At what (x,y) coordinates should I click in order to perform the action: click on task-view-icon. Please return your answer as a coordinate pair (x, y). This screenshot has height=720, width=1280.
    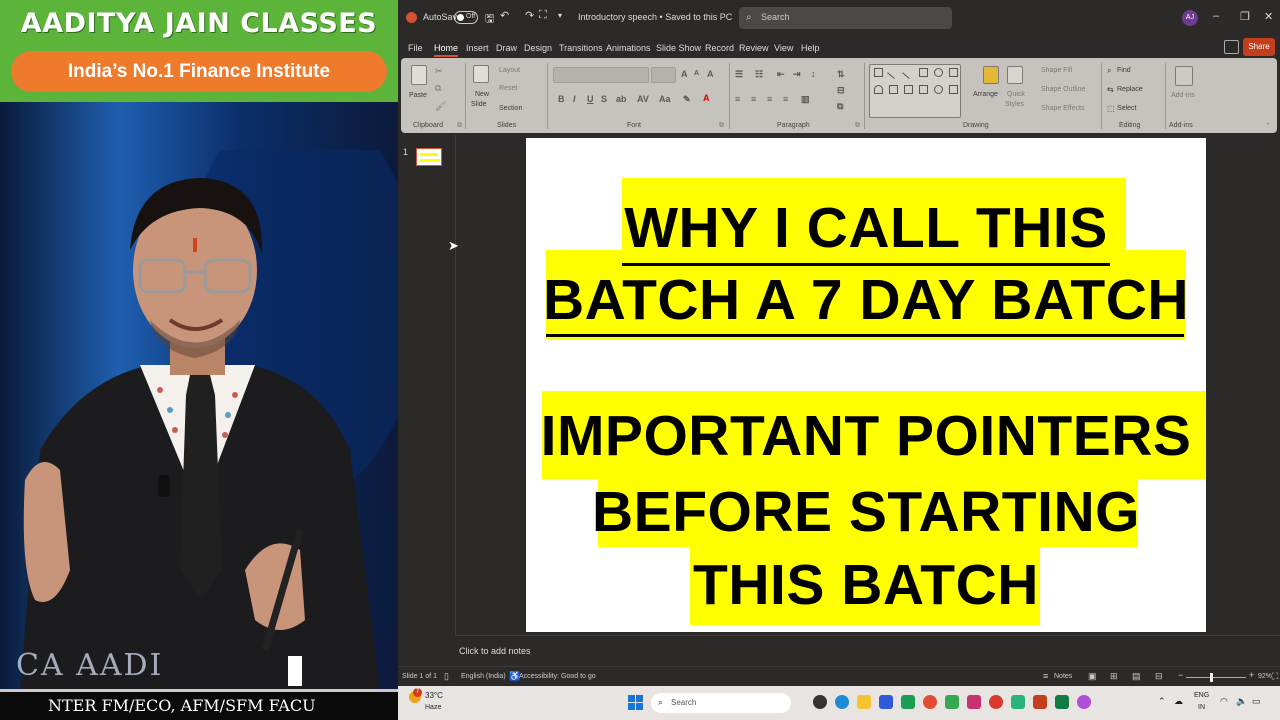
    Looking at the image, I should click on (820, 702).